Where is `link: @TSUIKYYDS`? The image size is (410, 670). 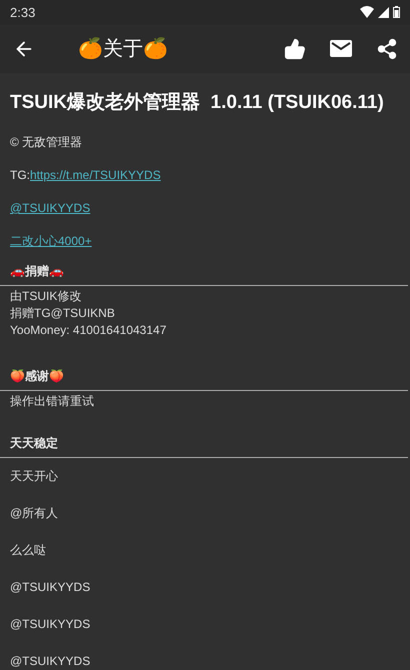
link: @TSUIKYYDS is located at coordinates (50, 208).